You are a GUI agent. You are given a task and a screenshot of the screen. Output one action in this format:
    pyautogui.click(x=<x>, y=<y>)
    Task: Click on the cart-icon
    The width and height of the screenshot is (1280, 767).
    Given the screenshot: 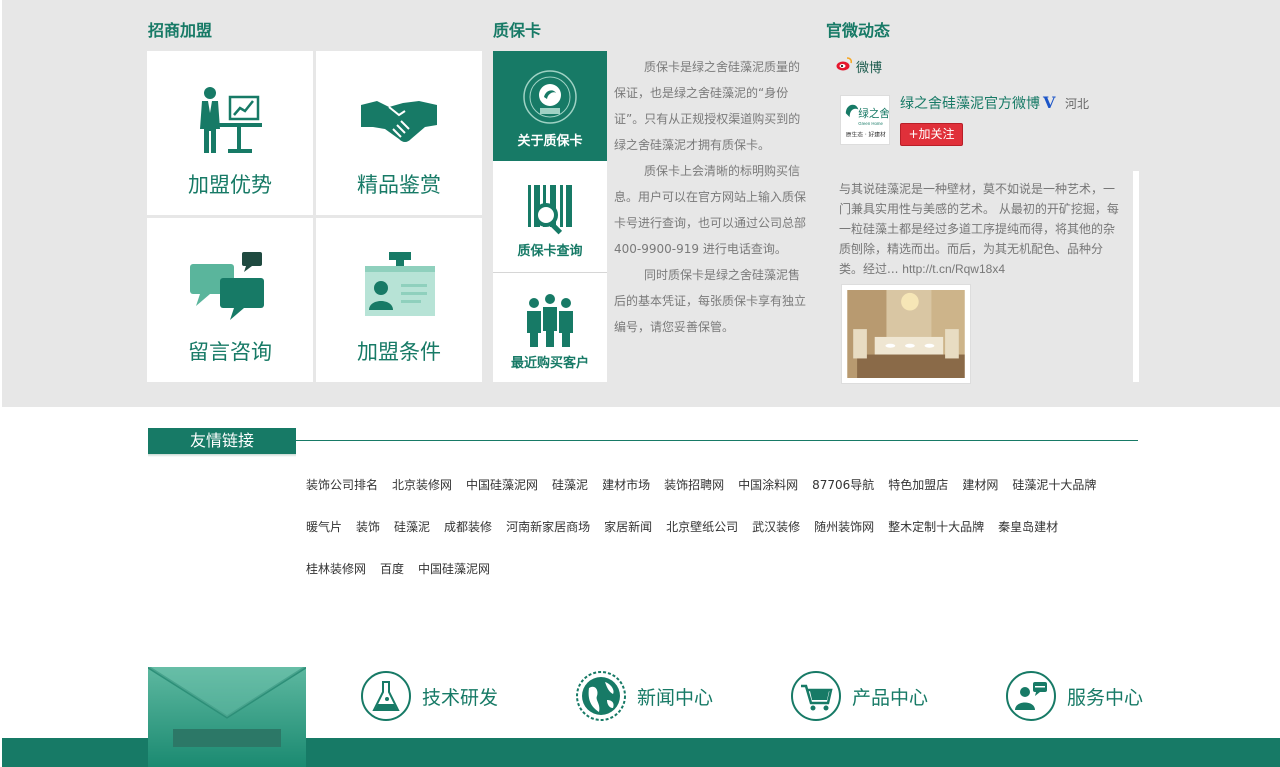 What is the action you would take?
    pyautogui.click(x=816, y=696)
    